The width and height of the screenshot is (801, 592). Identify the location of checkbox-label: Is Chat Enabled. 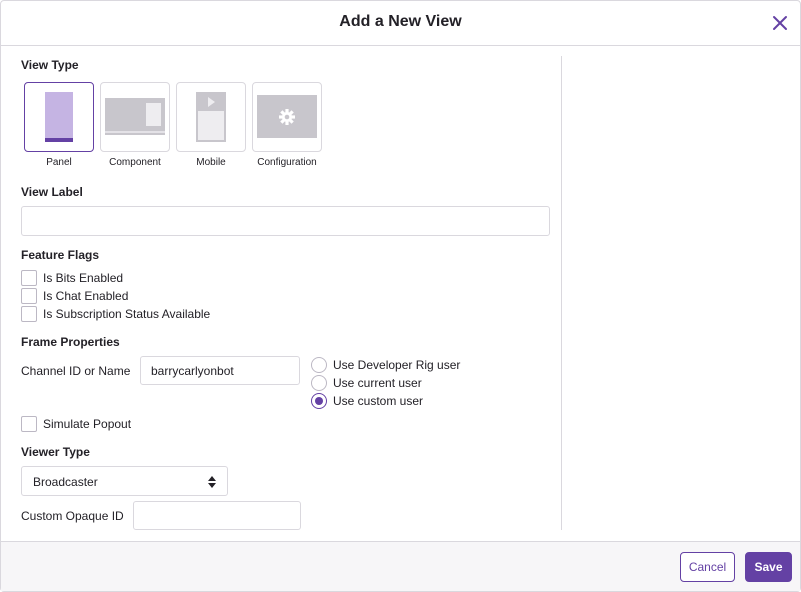
(86, 296).